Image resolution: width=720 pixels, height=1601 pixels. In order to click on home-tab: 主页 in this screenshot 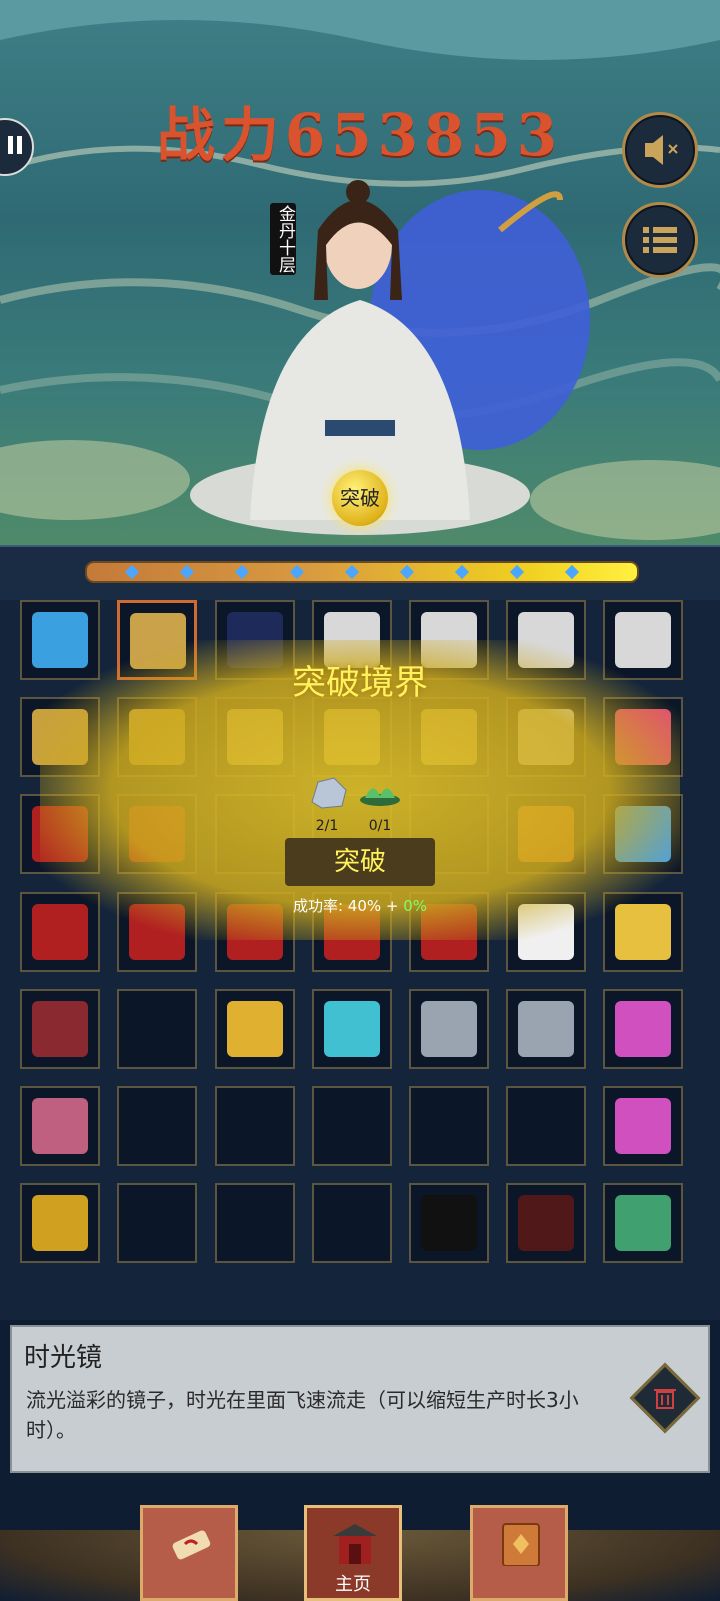, I will do `click(353, 1553)`.